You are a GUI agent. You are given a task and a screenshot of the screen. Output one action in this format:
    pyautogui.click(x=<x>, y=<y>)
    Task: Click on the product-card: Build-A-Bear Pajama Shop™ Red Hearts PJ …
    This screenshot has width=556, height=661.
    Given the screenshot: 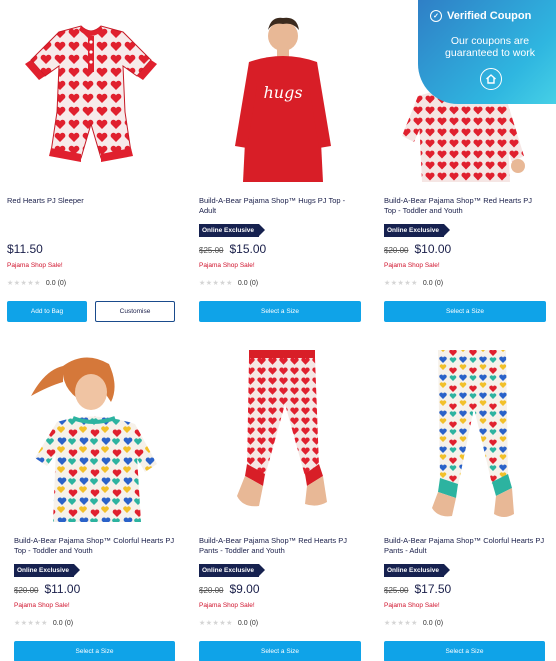 What is the action you would take?
    pyautogui.click(x=283, y=503)
    